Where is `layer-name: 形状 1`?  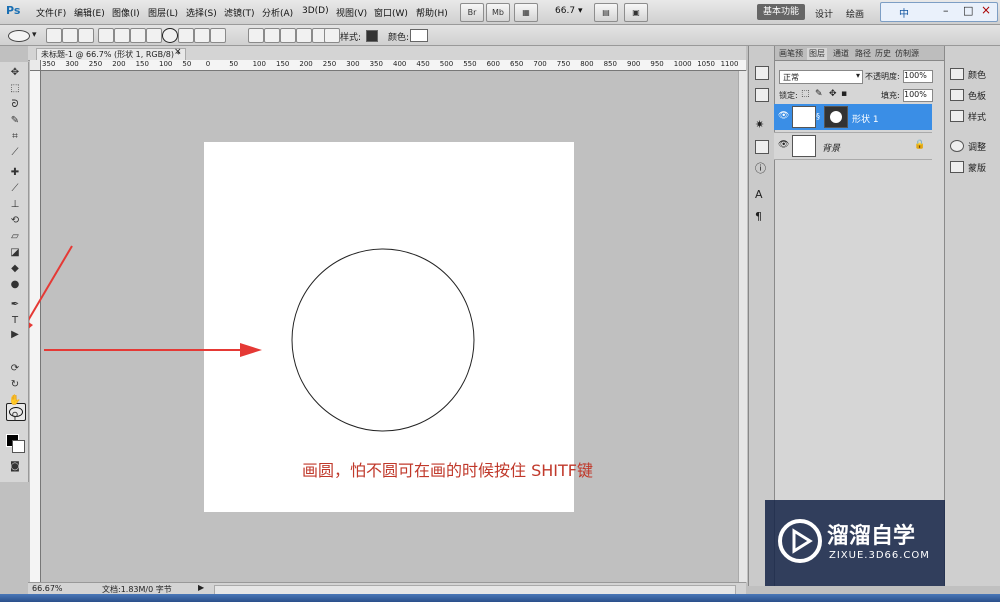
layer-name: 形状 1 is located at coordinates (865, 118).